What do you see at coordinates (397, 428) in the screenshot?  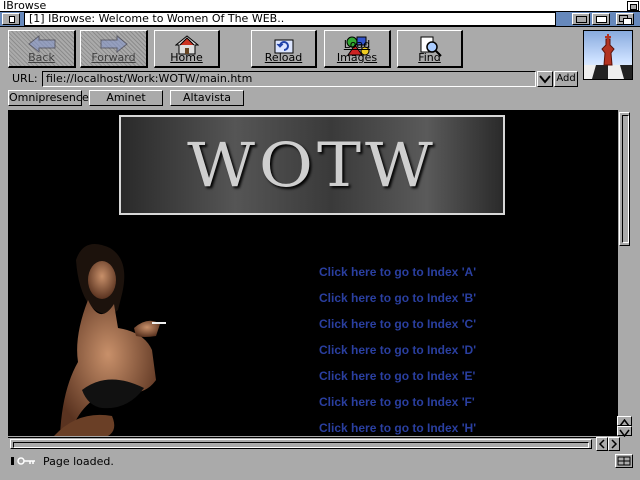 I see `index-link-h: Click here to go to Index 'H'` at bounding box center [397, 428].